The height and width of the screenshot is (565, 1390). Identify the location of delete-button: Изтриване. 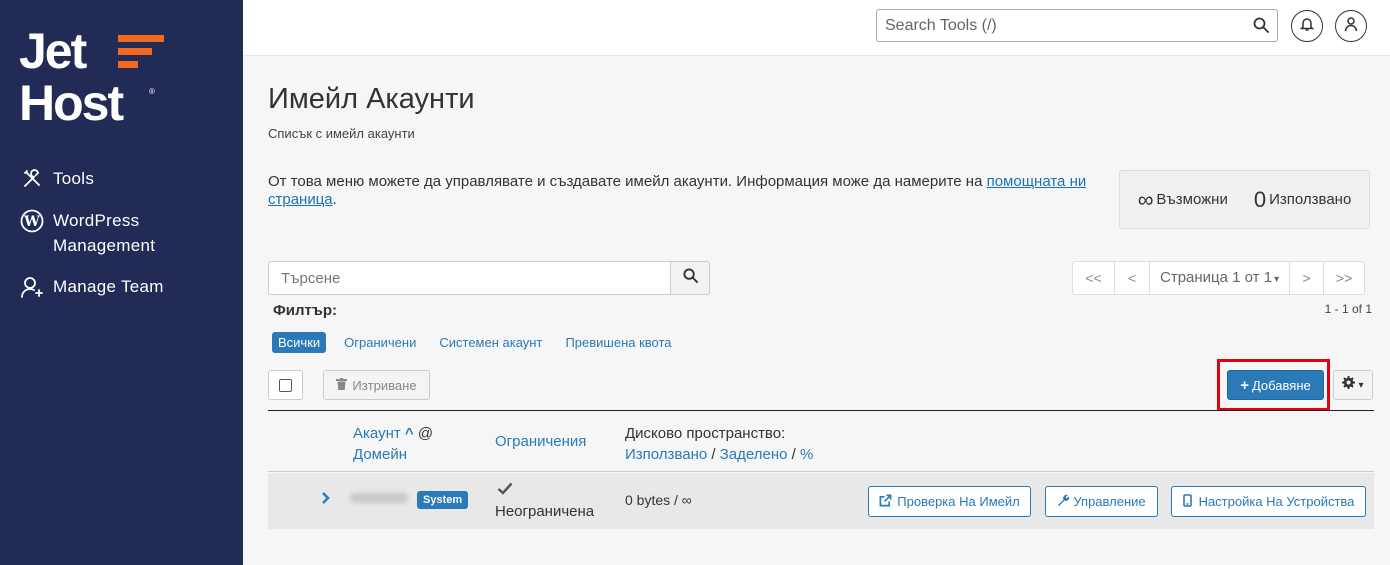
(376, 385).